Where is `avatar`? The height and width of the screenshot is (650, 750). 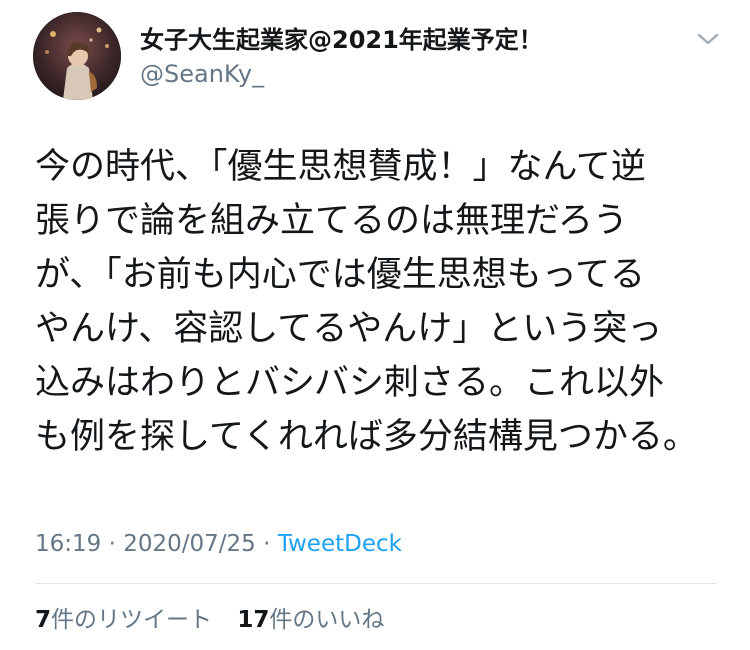
avatar is located at coordinates (77, 56).